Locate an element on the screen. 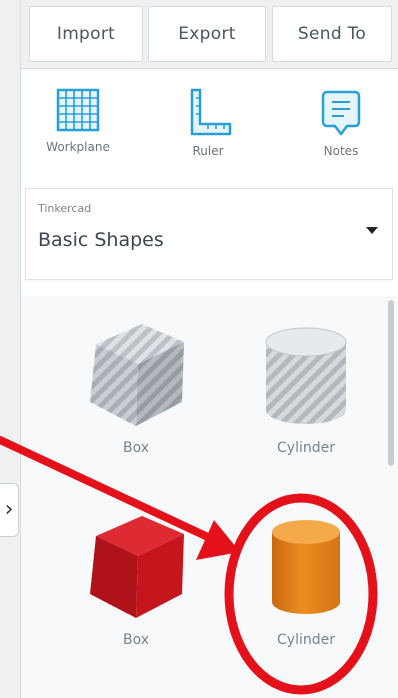 The height and width of the screenshot is (698, 398). cylinder-hole-icon is located at coordinates (306, 375).